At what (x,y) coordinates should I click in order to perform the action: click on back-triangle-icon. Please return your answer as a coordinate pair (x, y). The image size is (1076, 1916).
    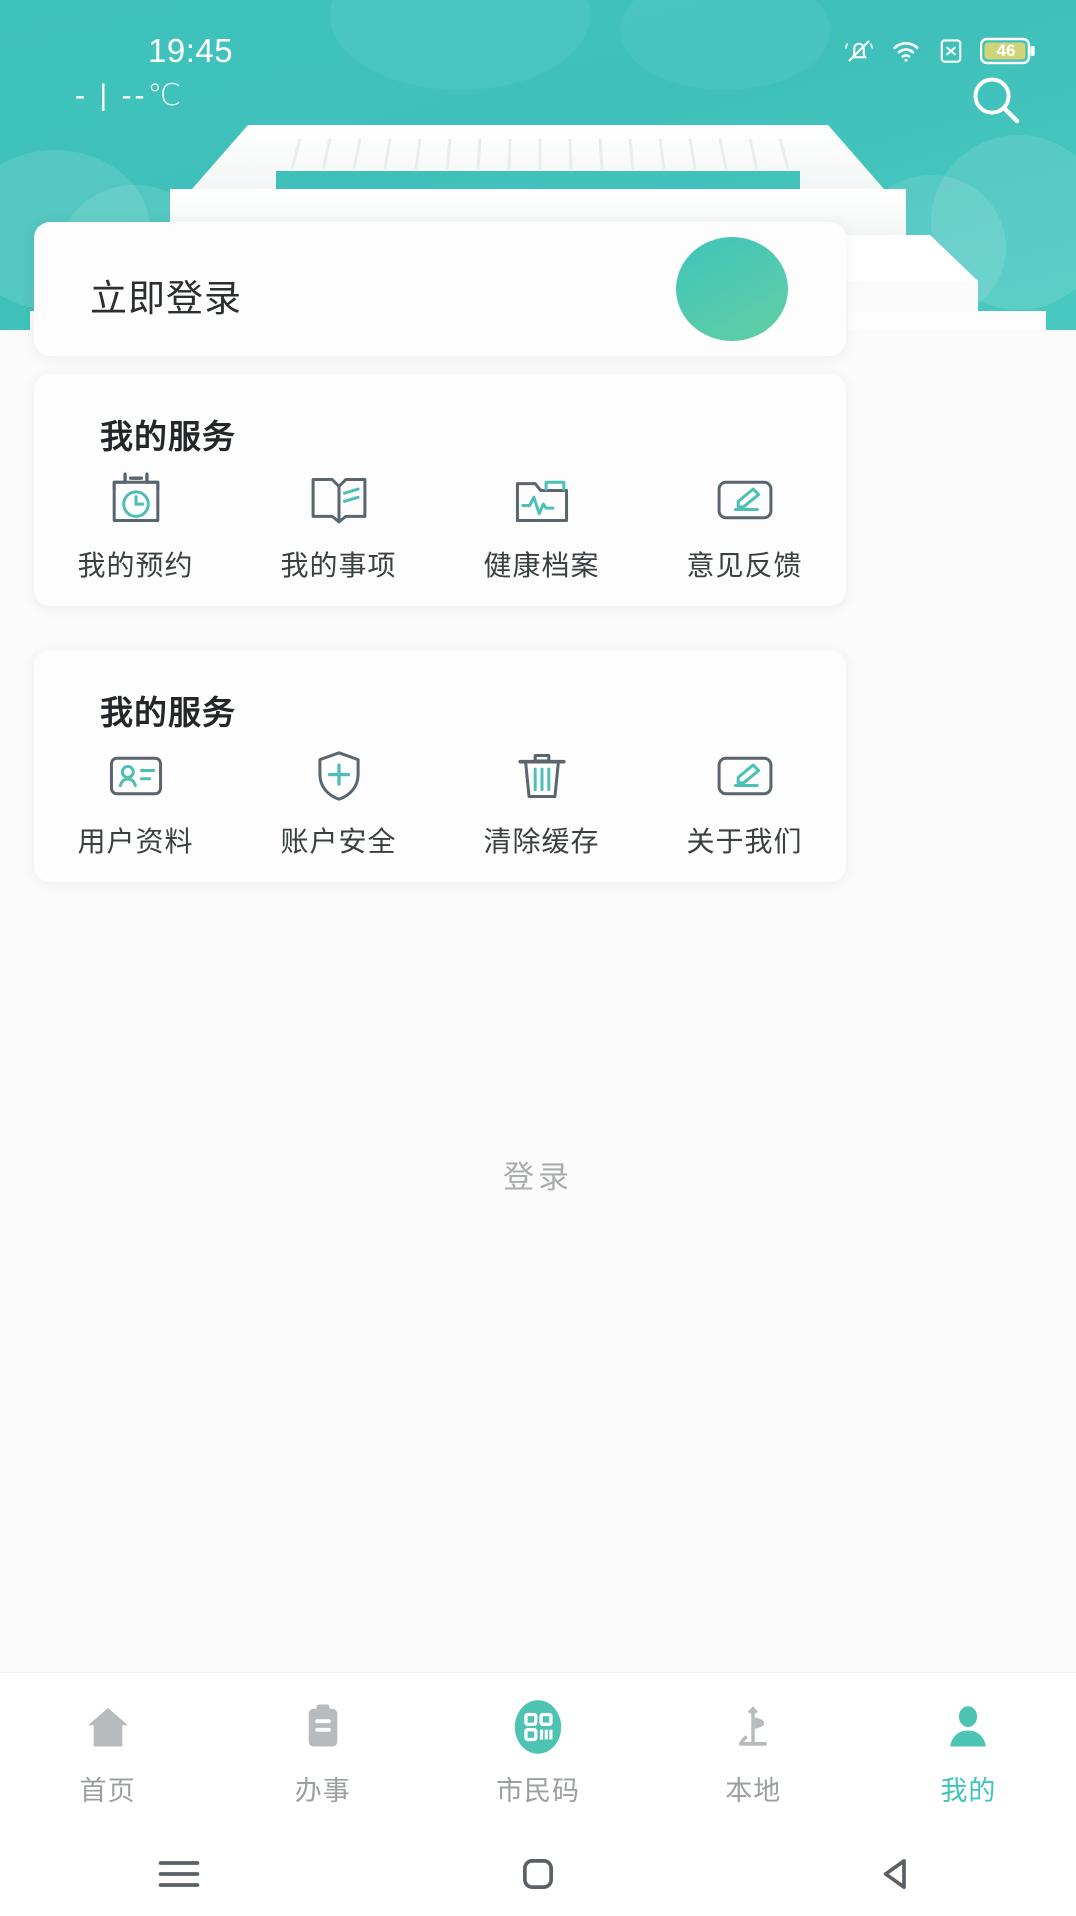
    Looking at the image, I should click on (897, 1874).